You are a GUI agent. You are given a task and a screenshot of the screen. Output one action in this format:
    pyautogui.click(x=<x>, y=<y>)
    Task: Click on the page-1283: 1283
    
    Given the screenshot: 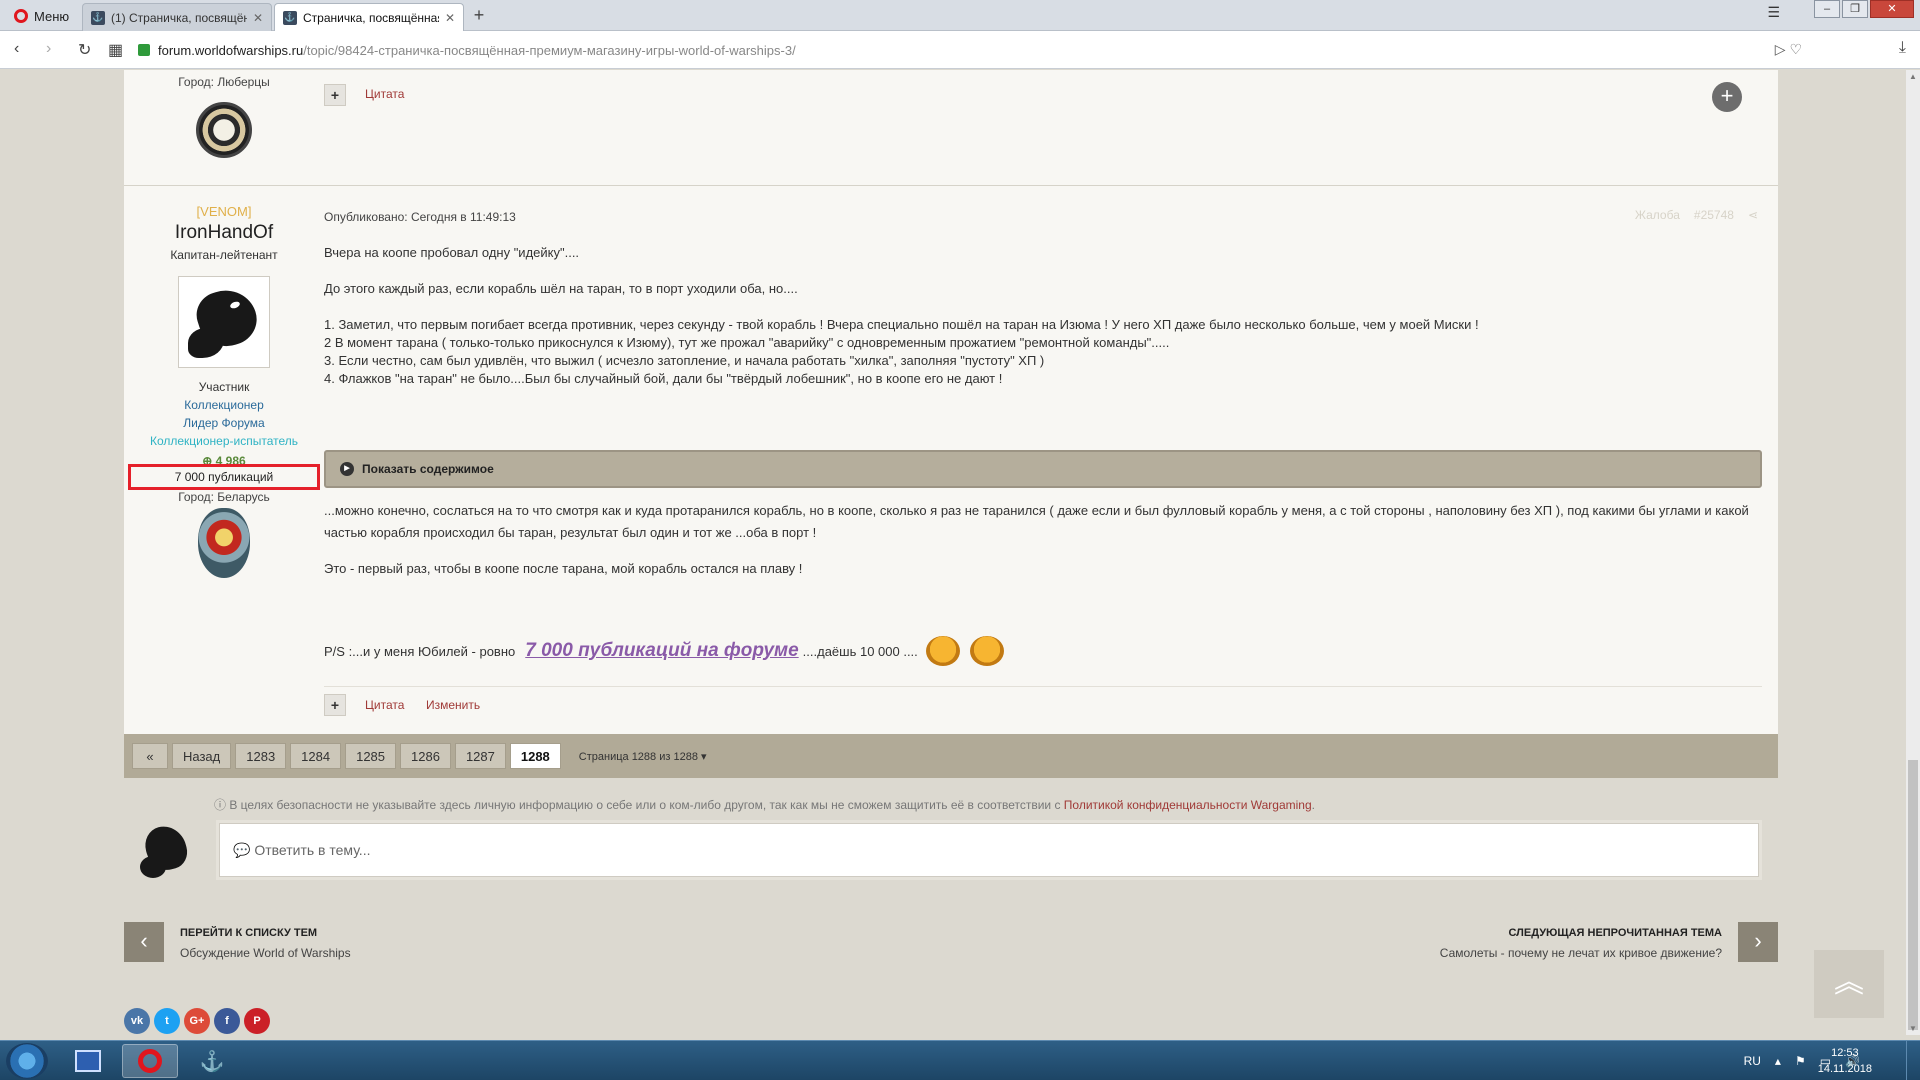 What is the action you would take?
    pyautogui.click(x=261, y=756)
    